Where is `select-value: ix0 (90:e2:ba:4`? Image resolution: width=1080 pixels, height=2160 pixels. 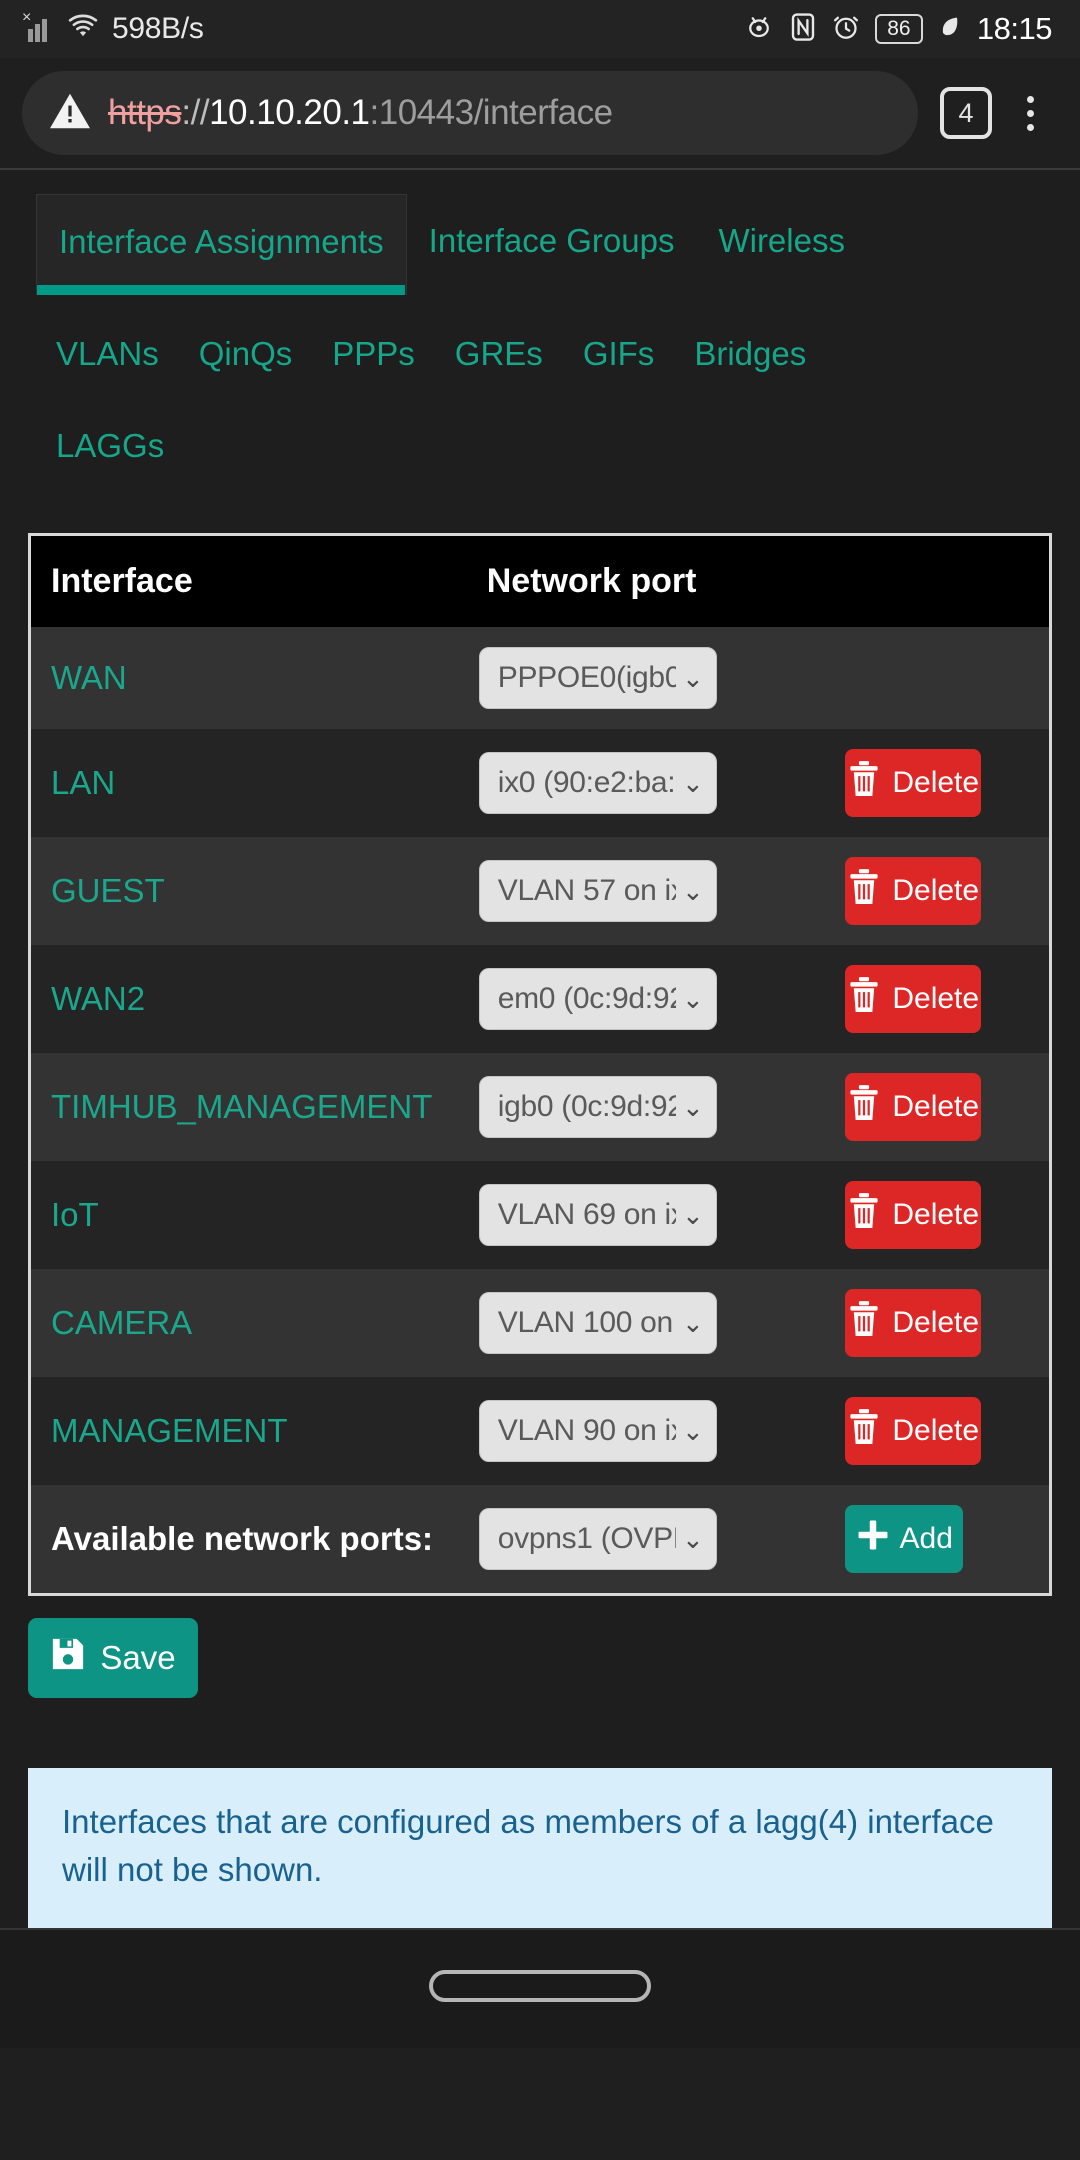
select-value: ix0 (90:e2:ba:4 is located at coordinates (586, 782).